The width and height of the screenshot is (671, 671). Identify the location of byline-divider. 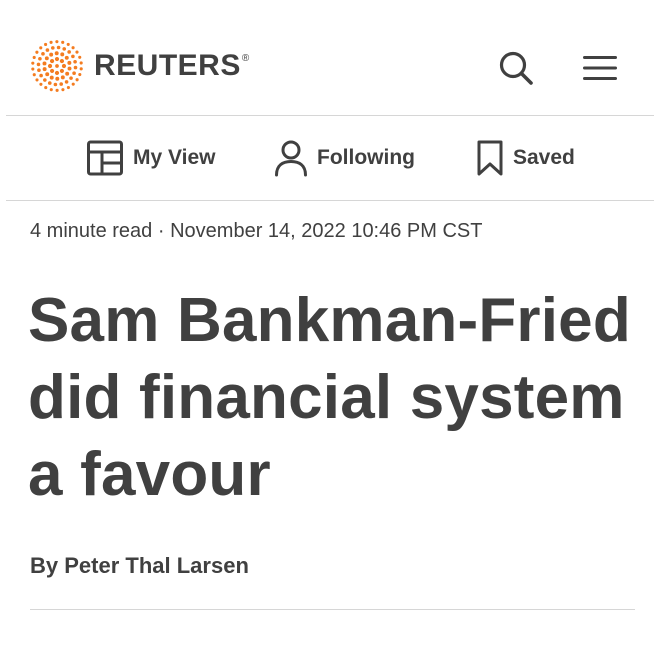
(332, 609).